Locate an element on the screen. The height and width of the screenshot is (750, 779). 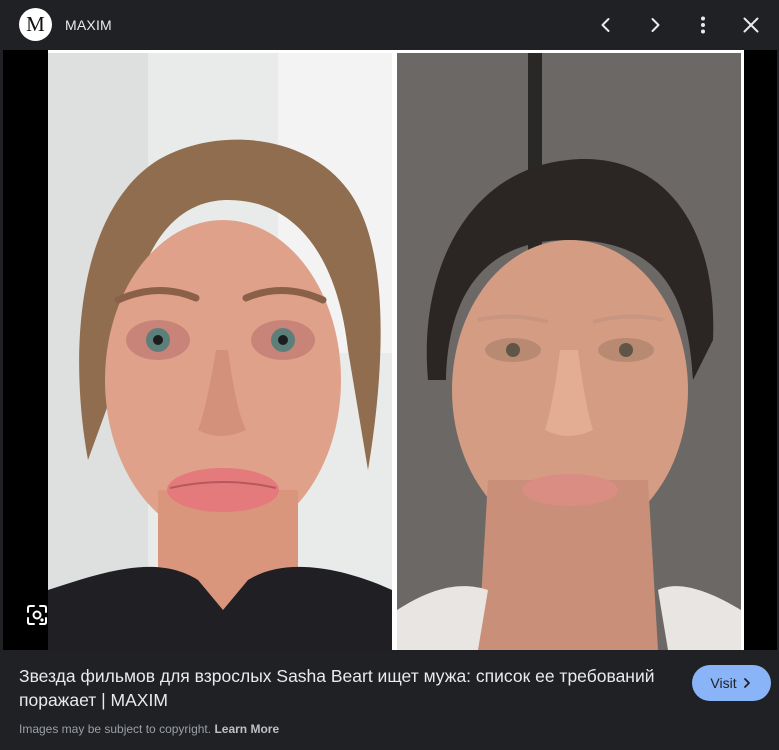
chevron-left-icon is located at coordinates (605, 25).